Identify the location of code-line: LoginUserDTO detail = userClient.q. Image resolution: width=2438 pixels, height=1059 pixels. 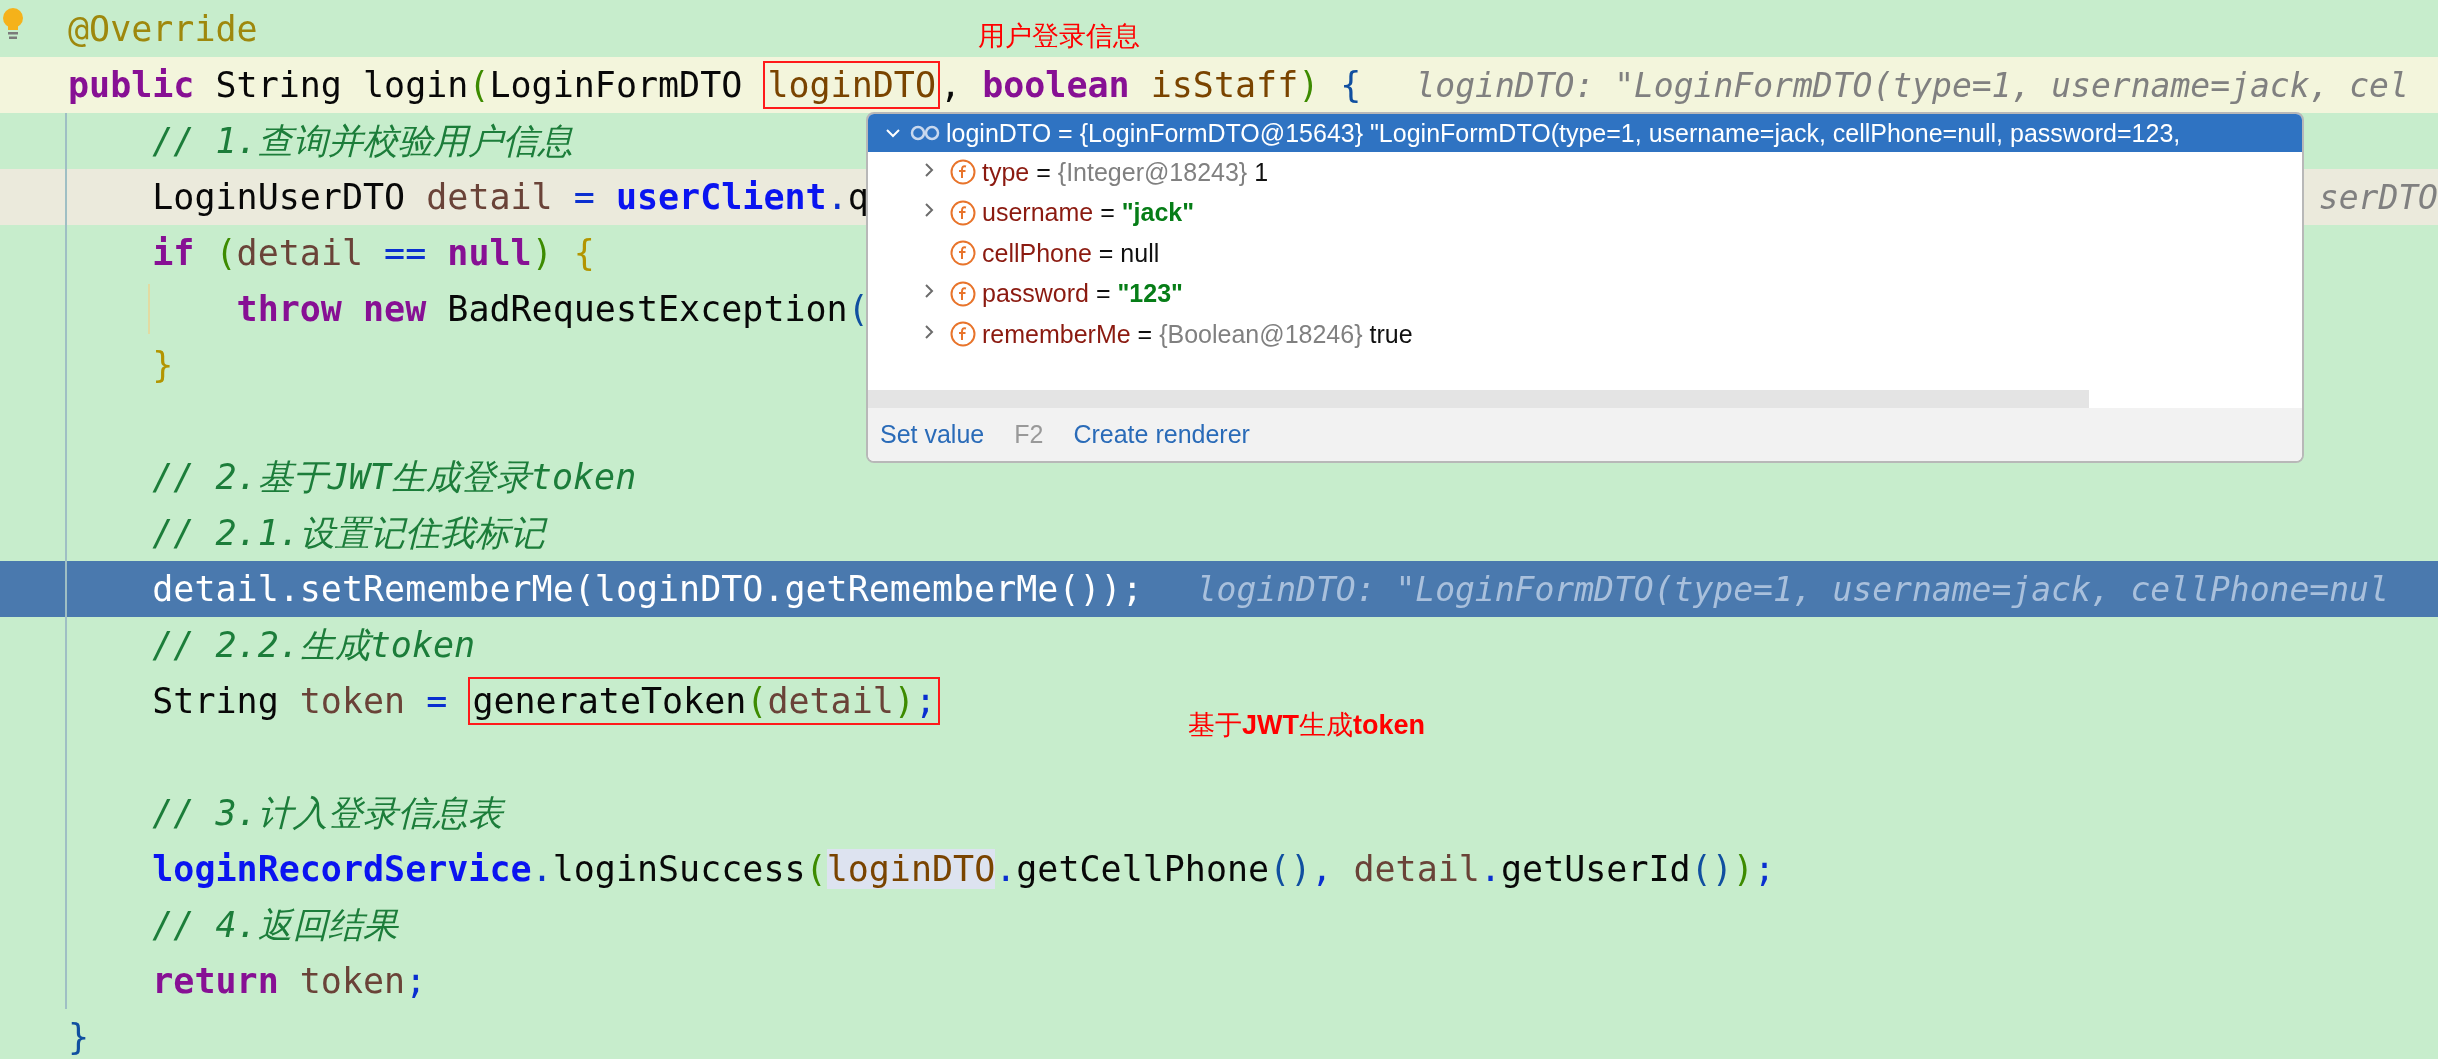
(510, 197).